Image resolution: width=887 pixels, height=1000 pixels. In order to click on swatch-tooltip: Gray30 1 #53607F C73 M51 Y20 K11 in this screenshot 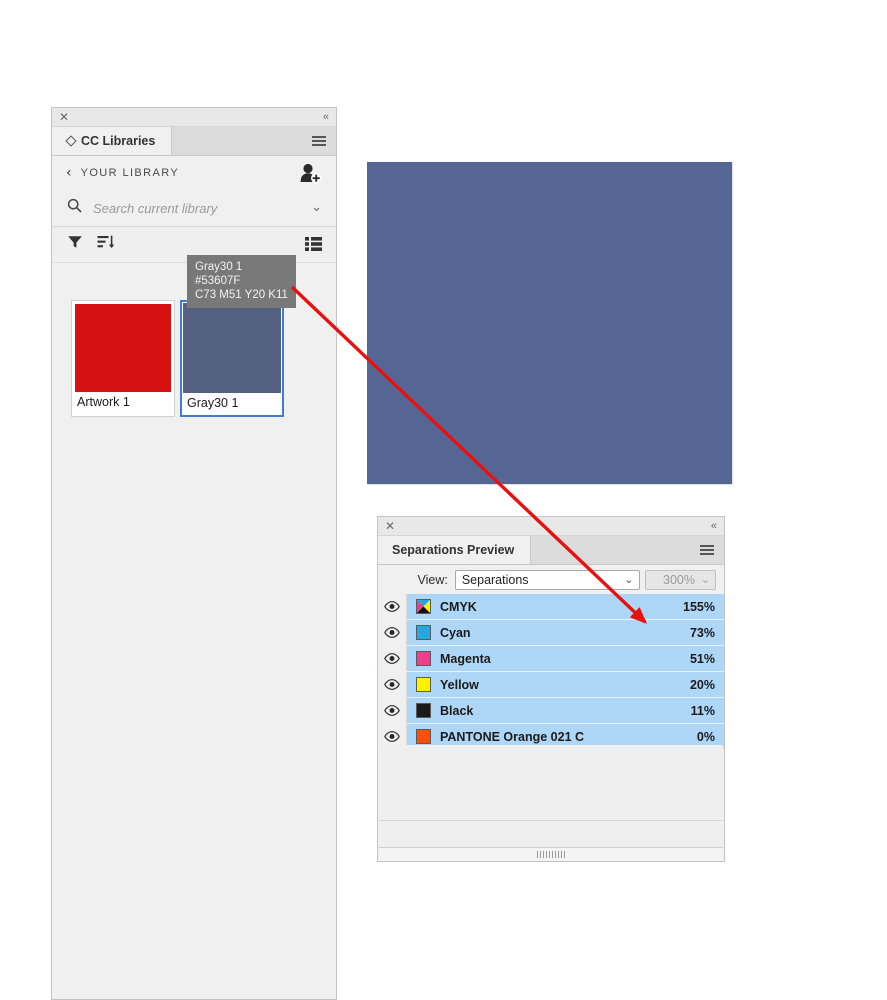, I will do `click(241, 281)`.